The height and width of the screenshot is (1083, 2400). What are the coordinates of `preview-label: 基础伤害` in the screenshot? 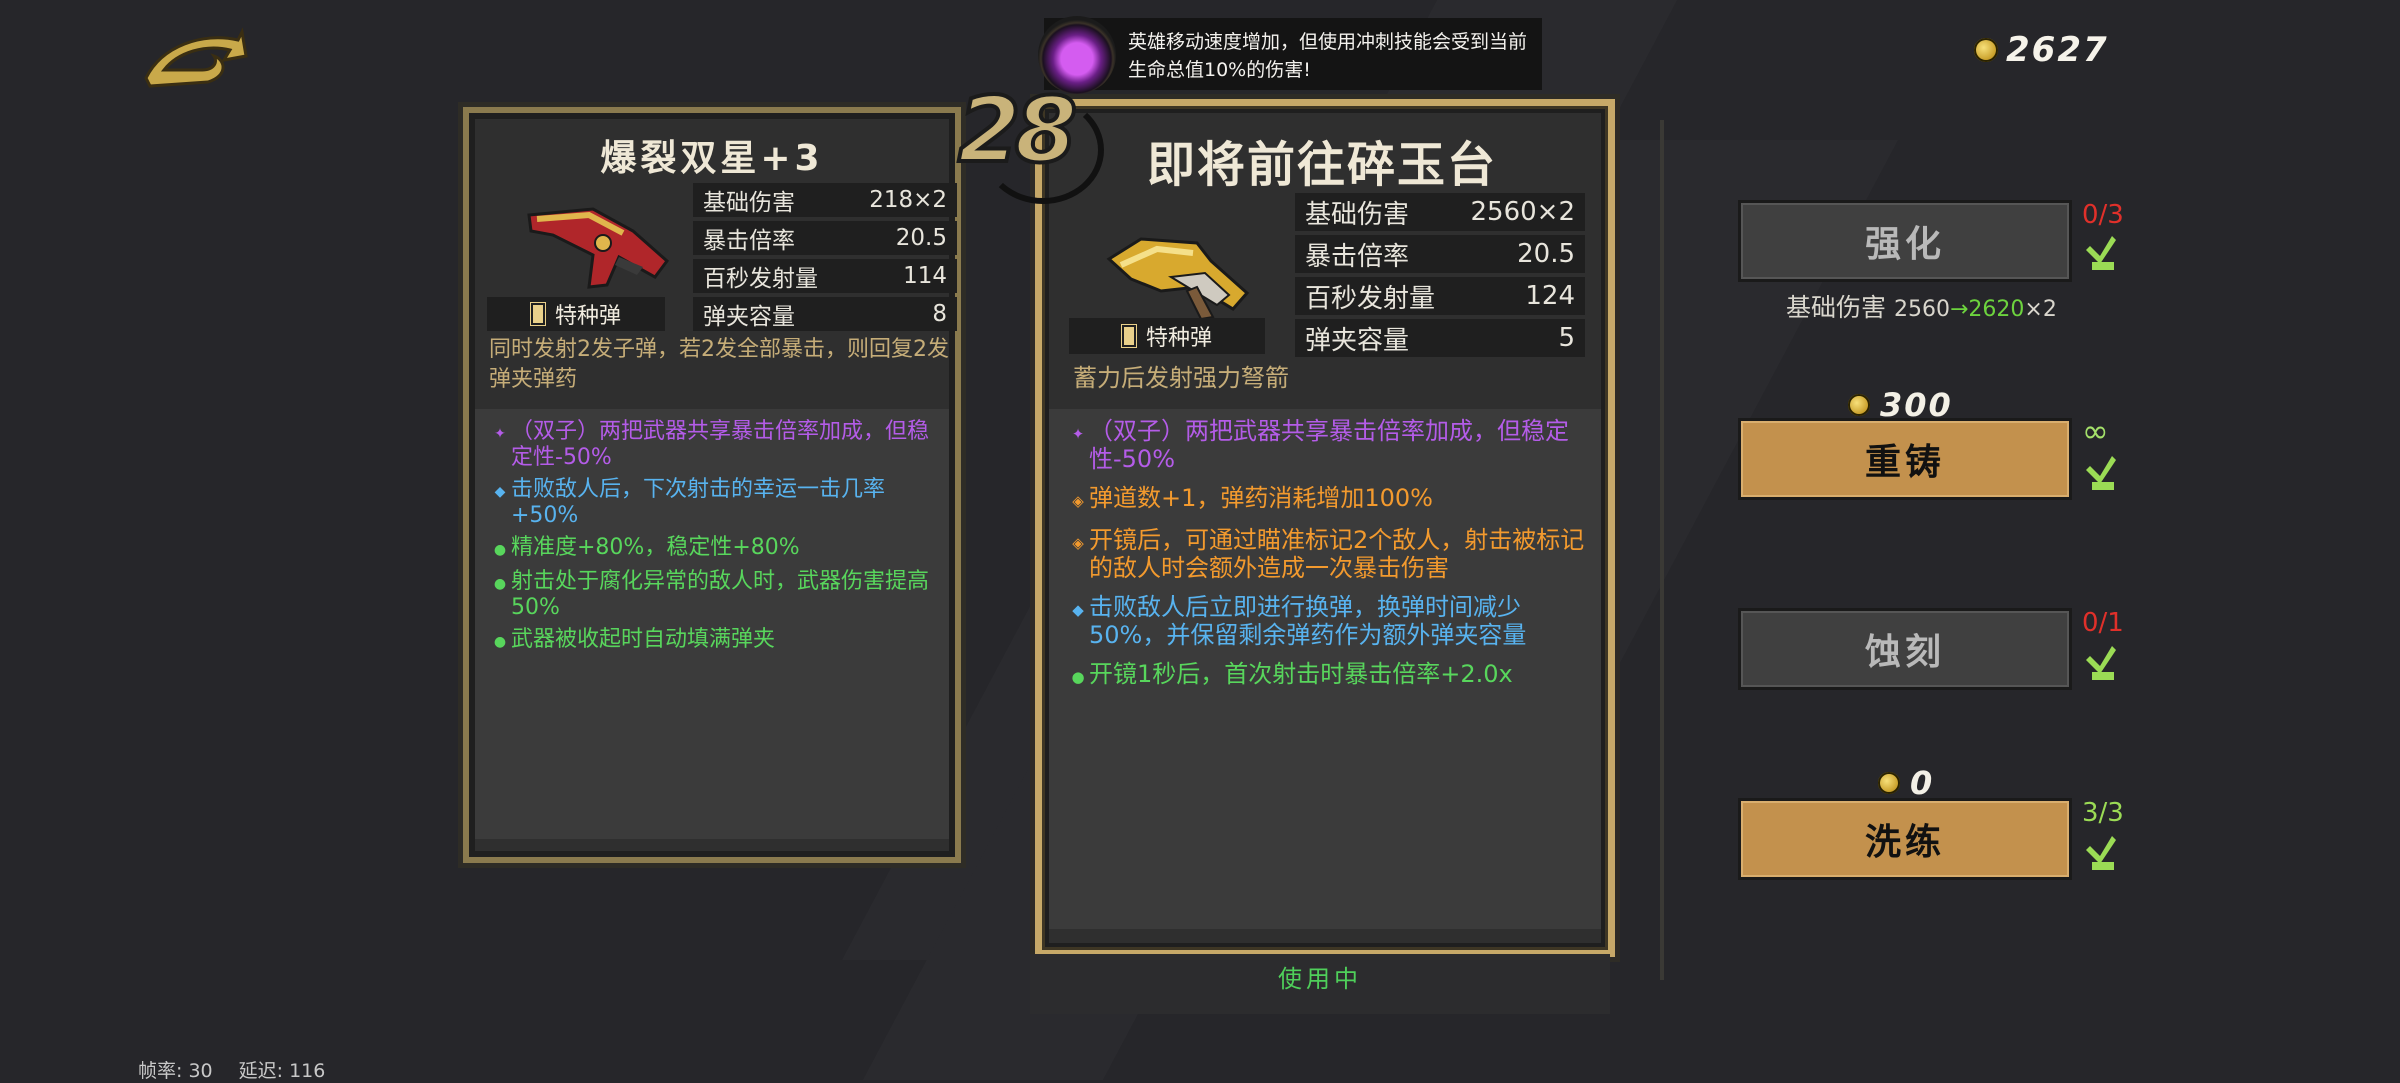 It's located at (1836, 307).